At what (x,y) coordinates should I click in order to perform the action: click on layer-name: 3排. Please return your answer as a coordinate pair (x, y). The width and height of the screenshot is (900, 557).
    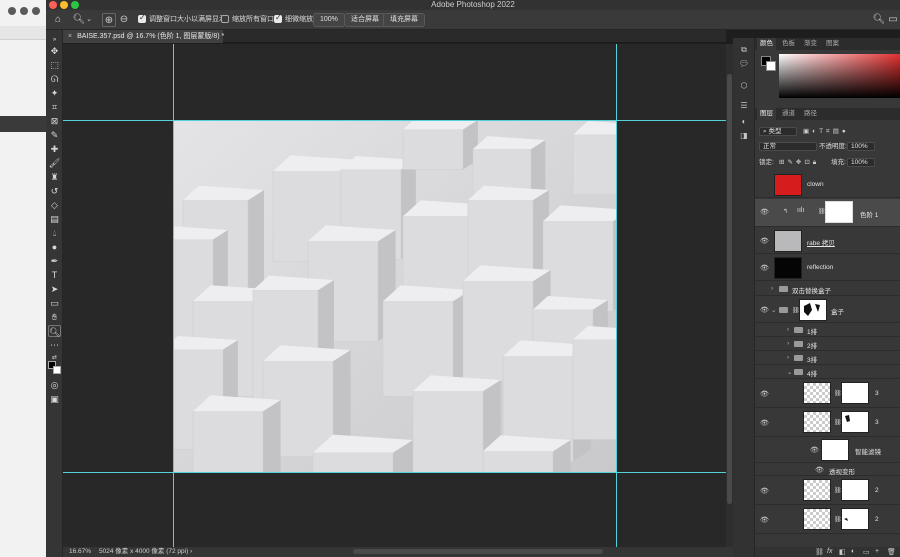
    Looking at the image, I should click on (812, 359).